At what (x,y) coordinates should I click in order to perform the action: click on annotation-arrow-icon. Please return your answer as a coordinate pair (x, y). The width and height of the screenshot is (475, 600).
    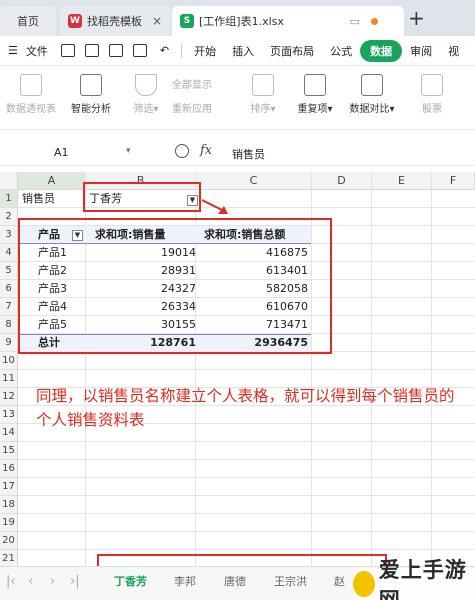
    Looking at the image, I should click on (214, 206).